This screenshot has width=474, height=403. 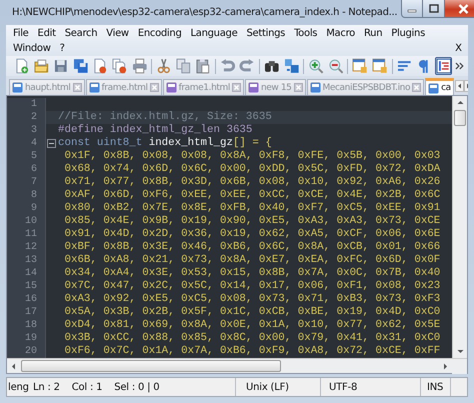 I want to click on code-line: 0xBF, 0x8B, 0x3E, 0x46, 0xB6, 0x6C, 0x8A, 0xCB, 0x01, 0x66, so click(x=251, y=247).